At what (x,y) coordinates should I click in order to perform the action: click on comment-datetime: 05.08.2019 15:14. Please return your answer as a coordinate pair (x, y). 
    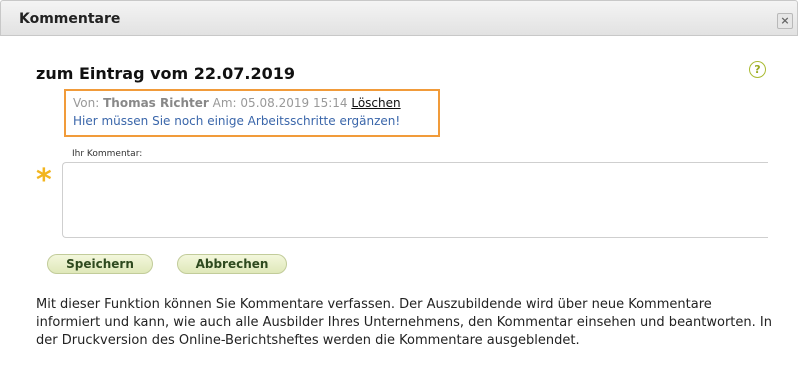
    Looking at the image, I should click on (294, 103).